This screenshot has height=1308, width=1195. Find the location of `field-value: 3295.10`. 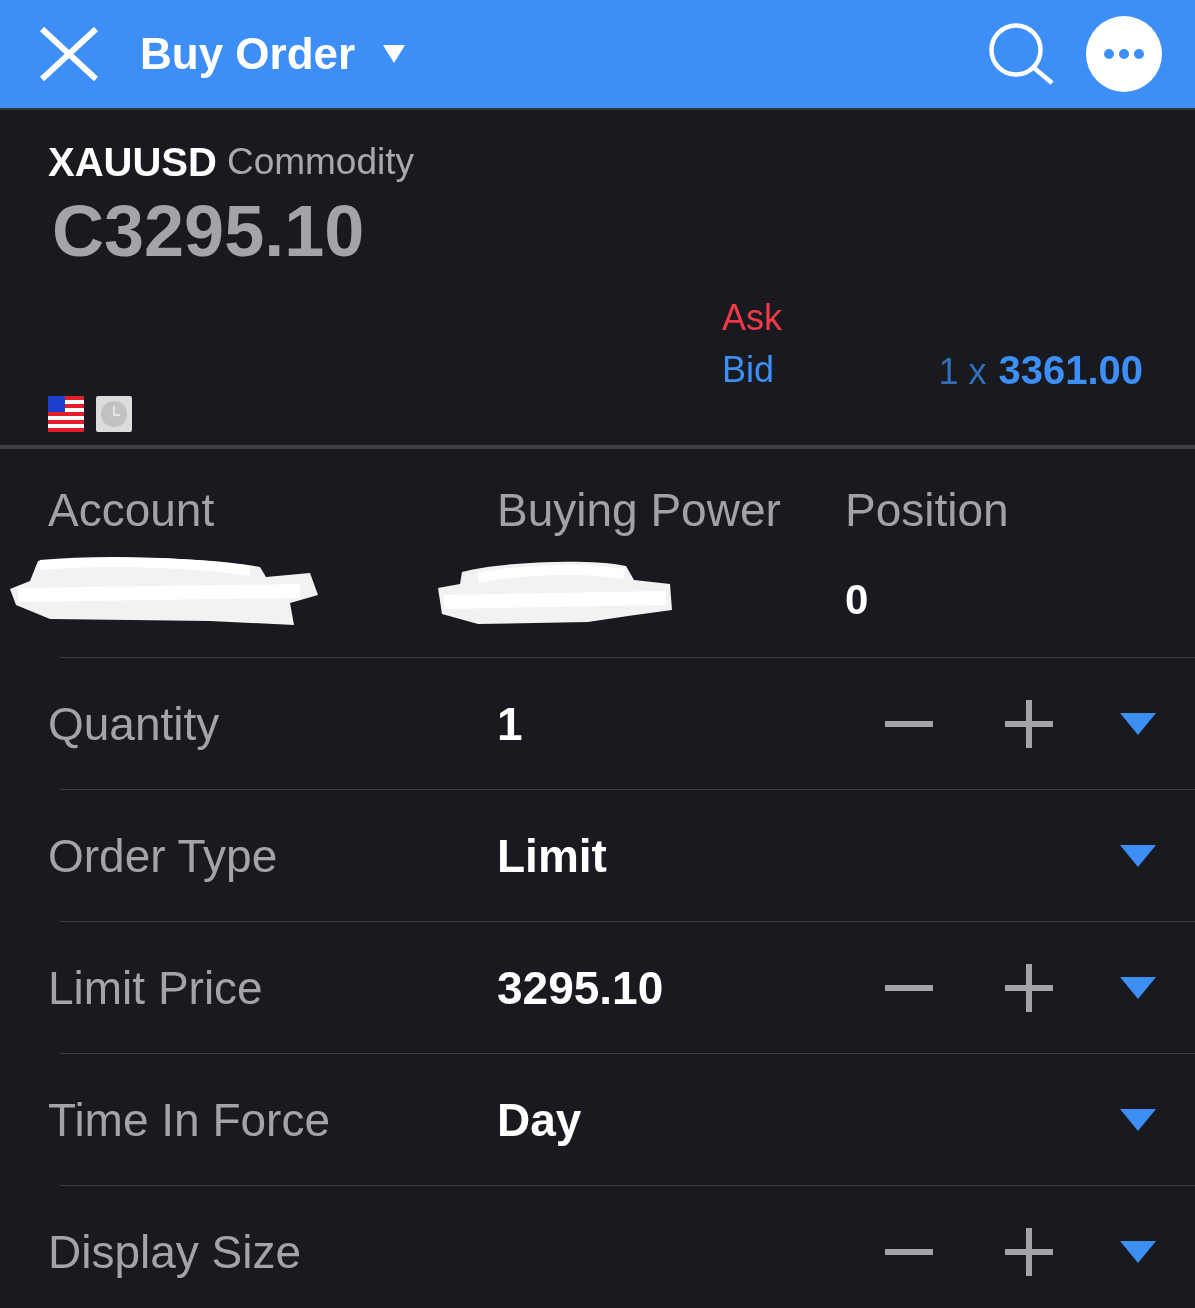

field-value: 3295.10 is located at coordinates (580, 988).